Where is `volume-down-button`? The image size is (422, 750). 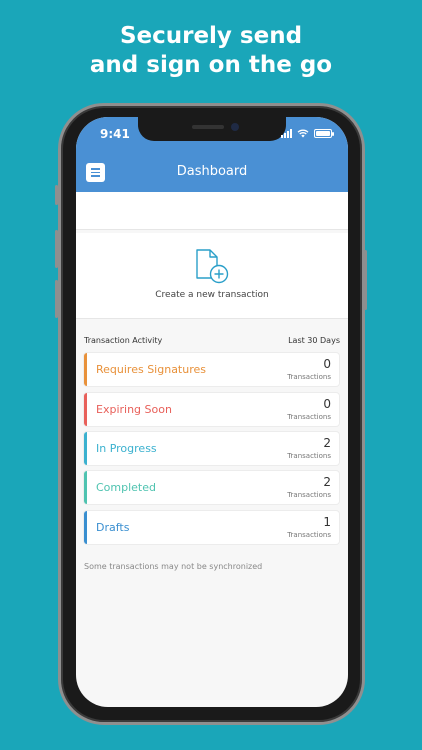 volume-down-button is located at coordinates (56, 299).